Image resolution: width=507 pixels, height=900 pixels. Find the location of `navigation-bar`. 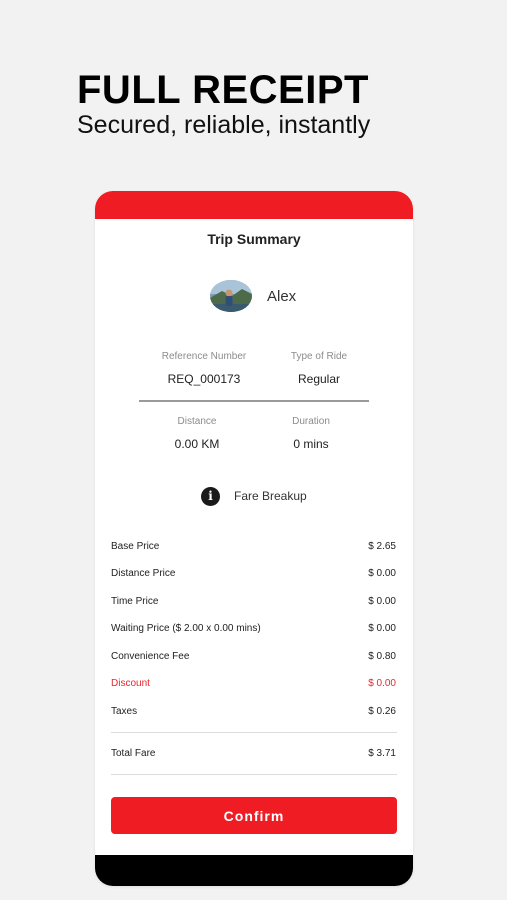

navigation-bar is located at coordinates (254, 870).